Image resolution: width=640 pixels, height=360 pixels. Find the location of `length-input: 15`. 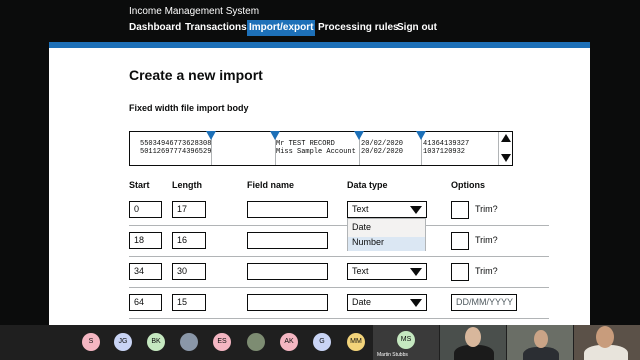

length-input: 15 is located at coordinates (189, 302).